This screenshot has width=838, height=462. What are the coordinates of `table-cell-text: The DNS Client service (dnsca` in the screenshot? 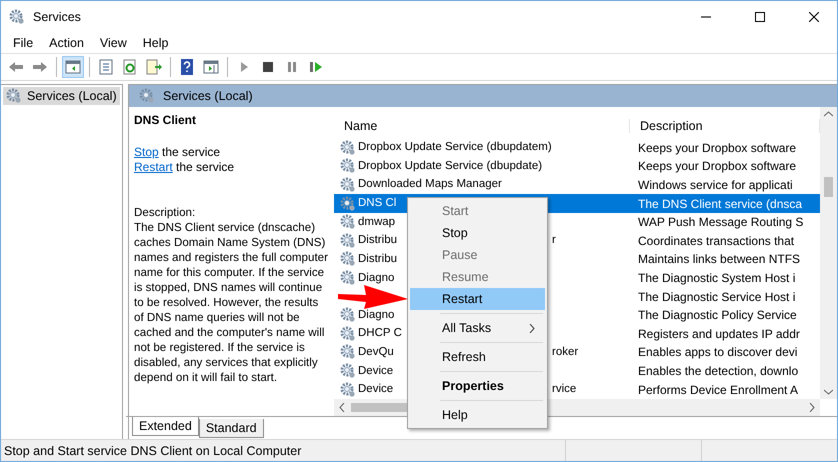 It's located at (719, 203).